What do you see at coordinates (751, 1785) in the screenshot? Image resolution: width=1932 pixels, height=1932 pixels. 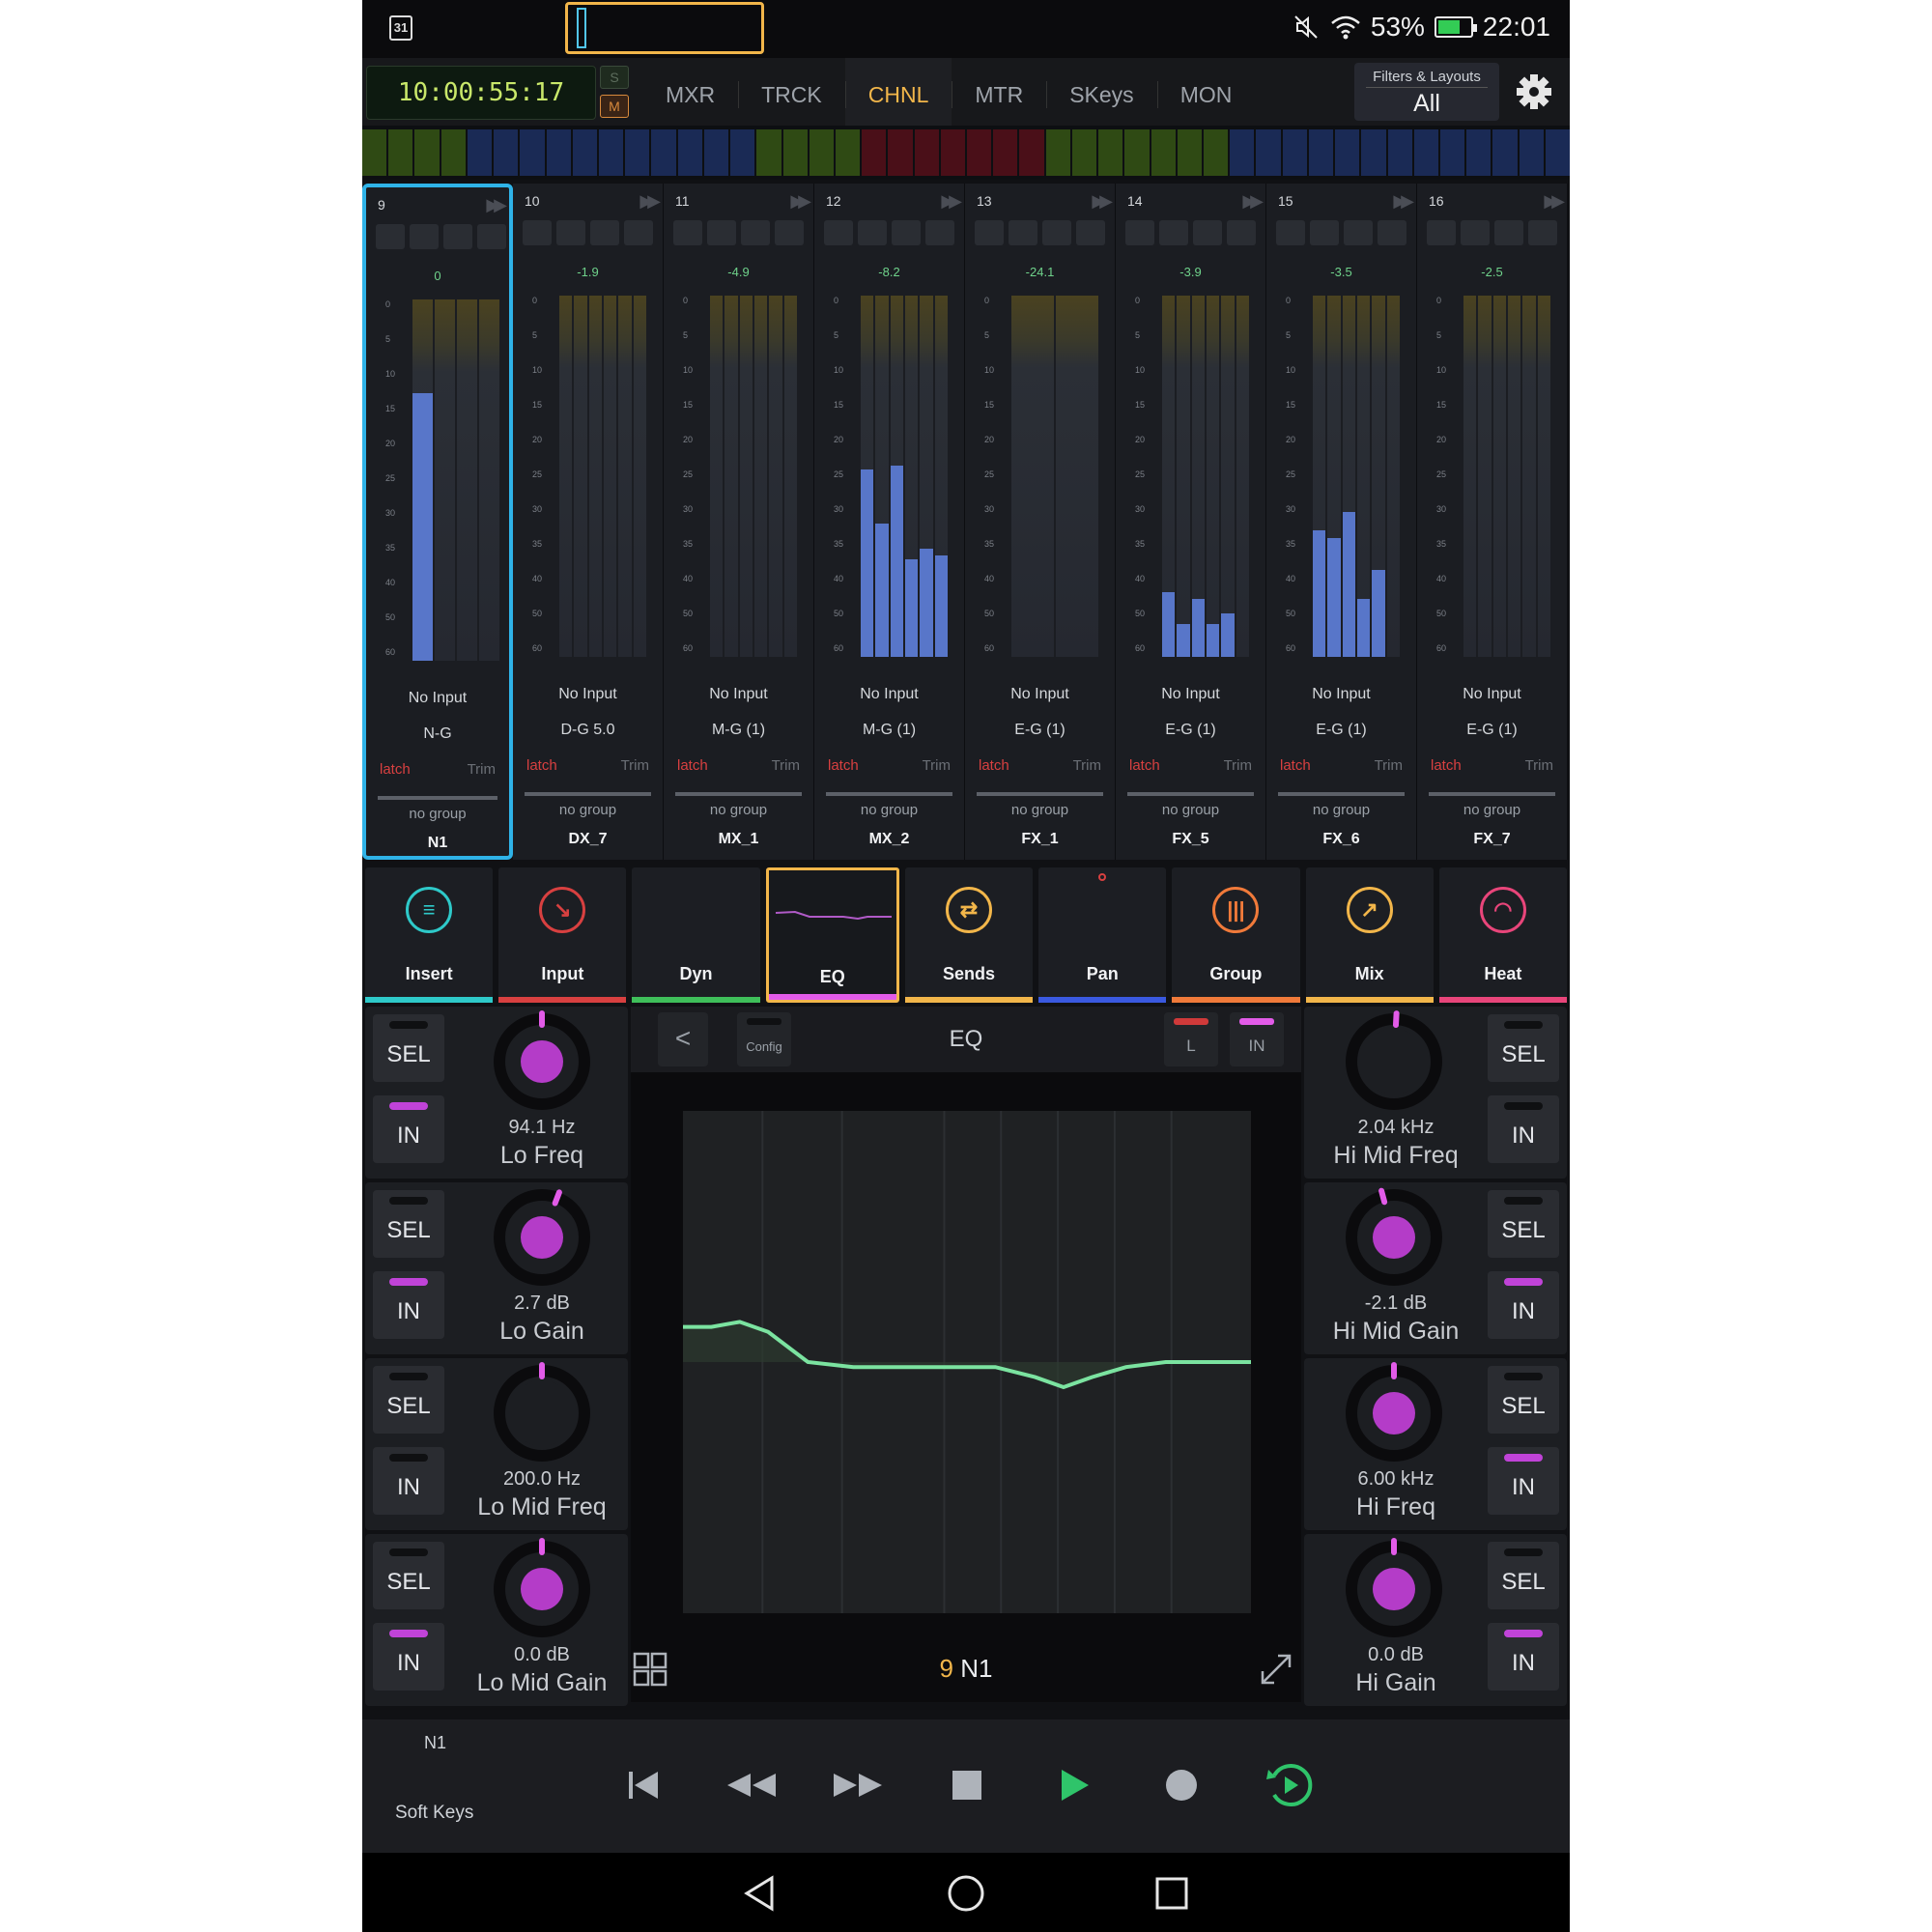 I see `rewind-icon` at bounding box center [751, 1785].